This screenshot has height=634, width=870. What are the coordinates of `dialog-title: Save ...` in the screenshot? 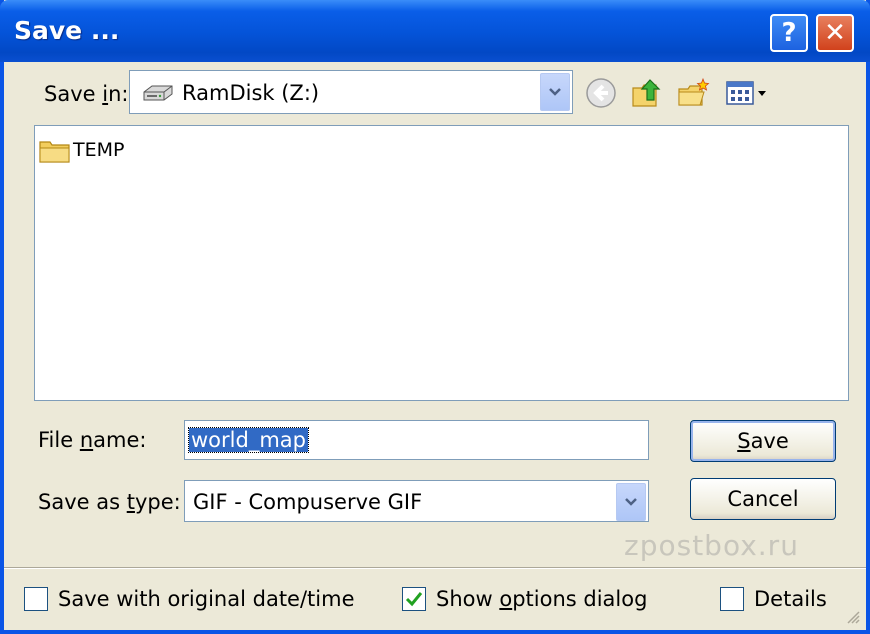 It's located at (67, 30).